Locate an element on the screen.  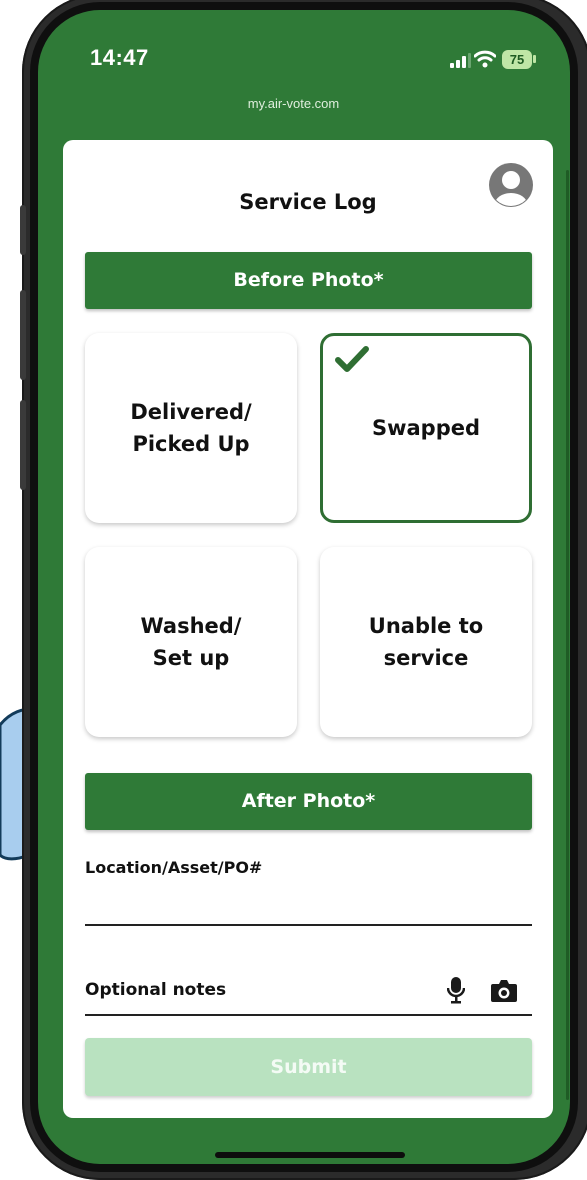
home-indicator is located at coordinates (310, 1155).